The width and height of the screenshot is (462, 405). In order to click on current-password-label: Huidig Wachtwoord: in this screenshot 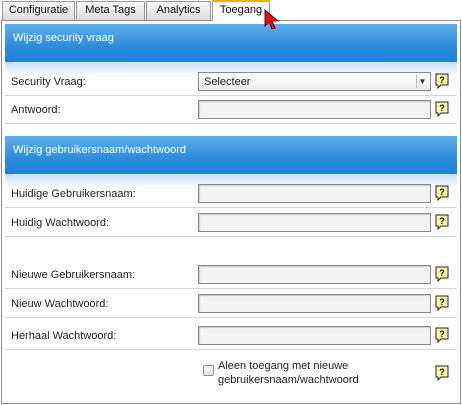, I will do `click(60, 223)`.